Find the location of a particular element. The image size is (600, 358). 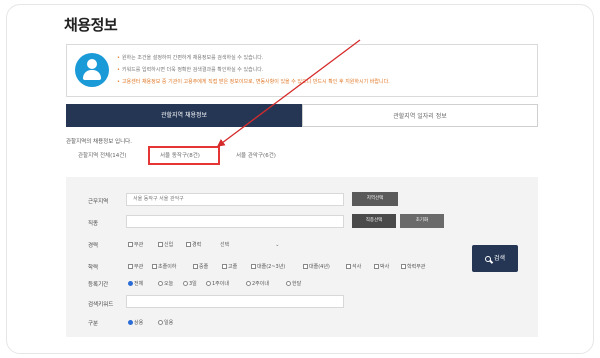

region-title: 관할지역의 채용정보 입니다. is located at coordinates (99, 142).